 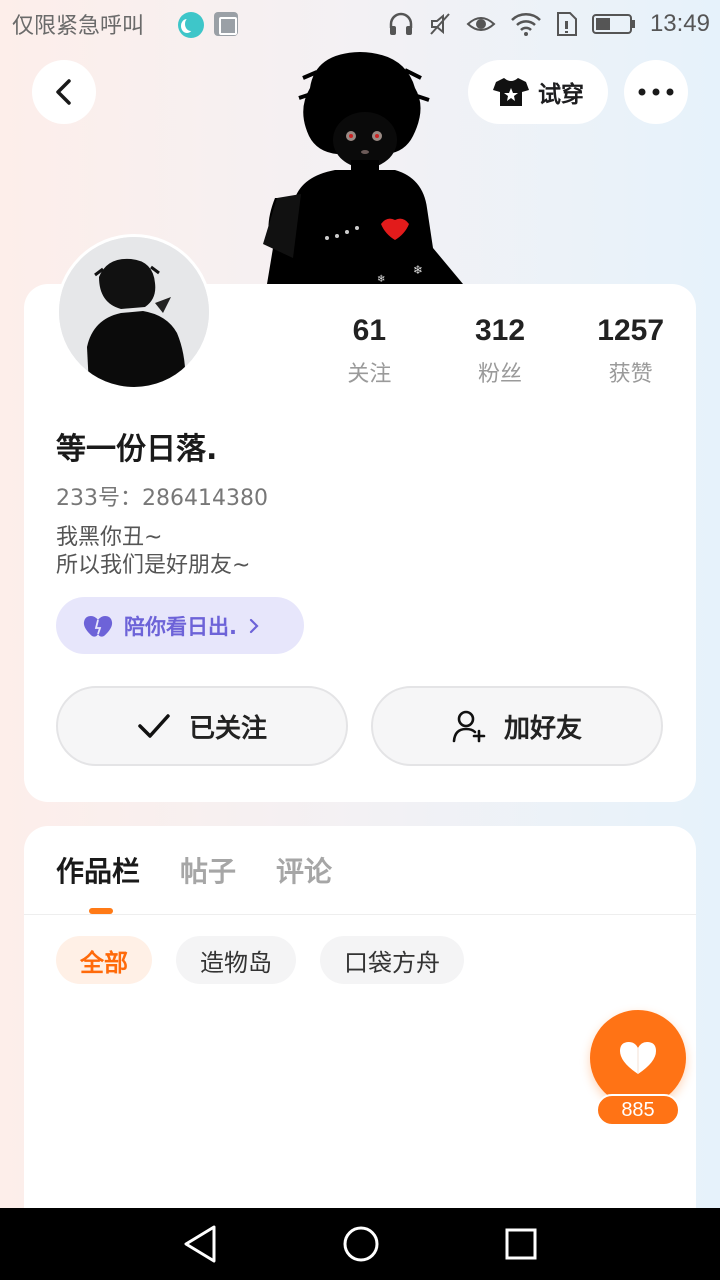 I want to click on relationship-tag: 陪你看日出., so click(x=180, y=625).